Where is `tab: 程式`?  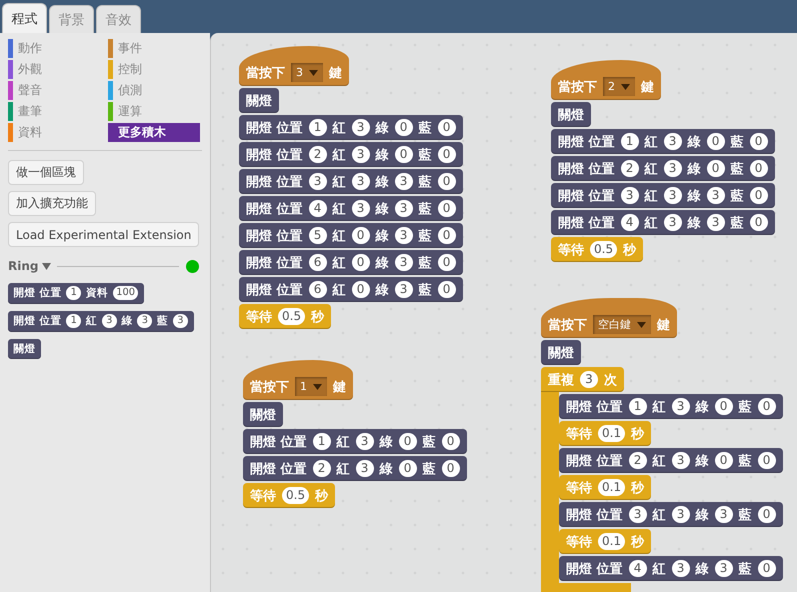
tab: 程式 is located at coordinates (24, 18).